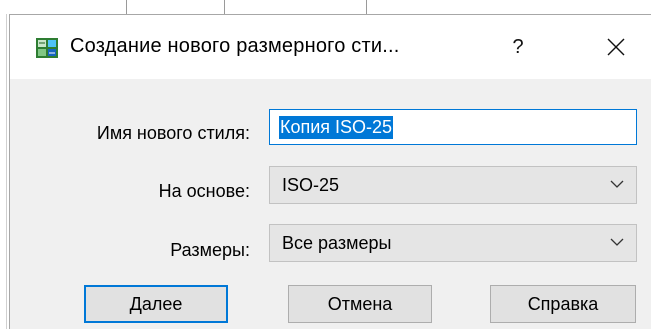 Image resolution: width=651 pixels, height=329 pixels. I want to click on dimension-style-icon, so click(47, 48).